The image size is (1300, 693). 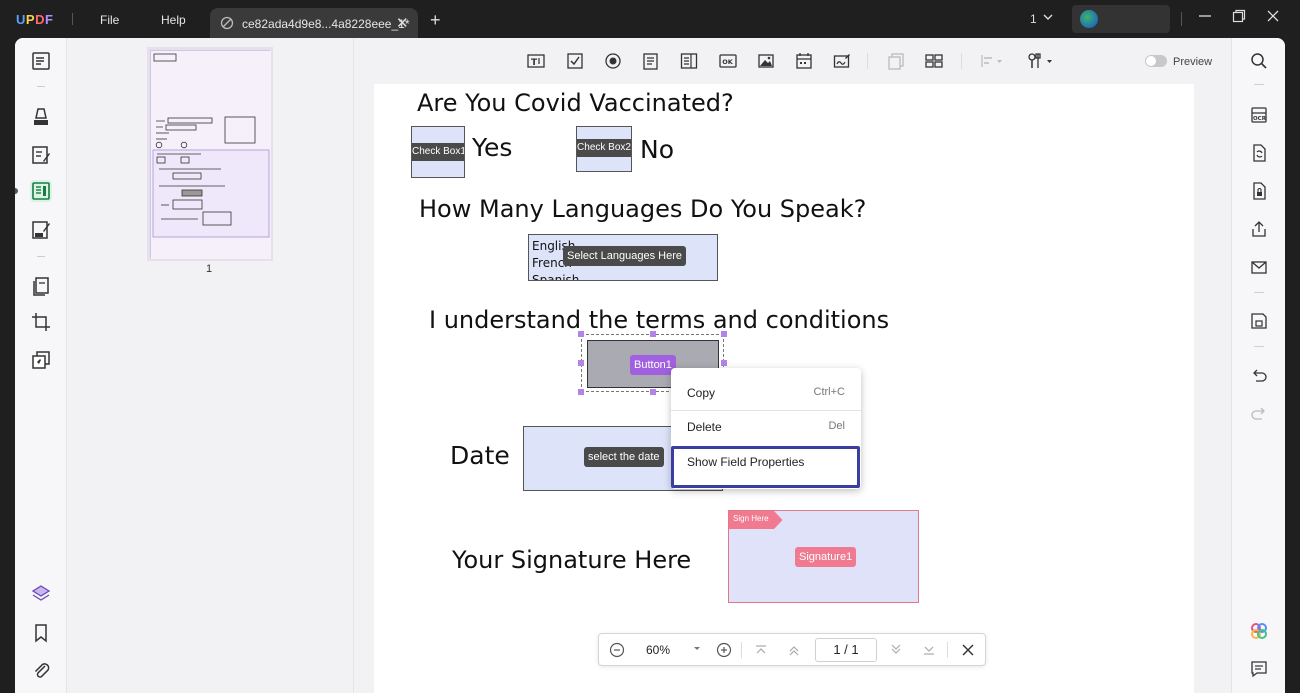 I want to click on thumbnail-preview, so click(x=211, y=155).